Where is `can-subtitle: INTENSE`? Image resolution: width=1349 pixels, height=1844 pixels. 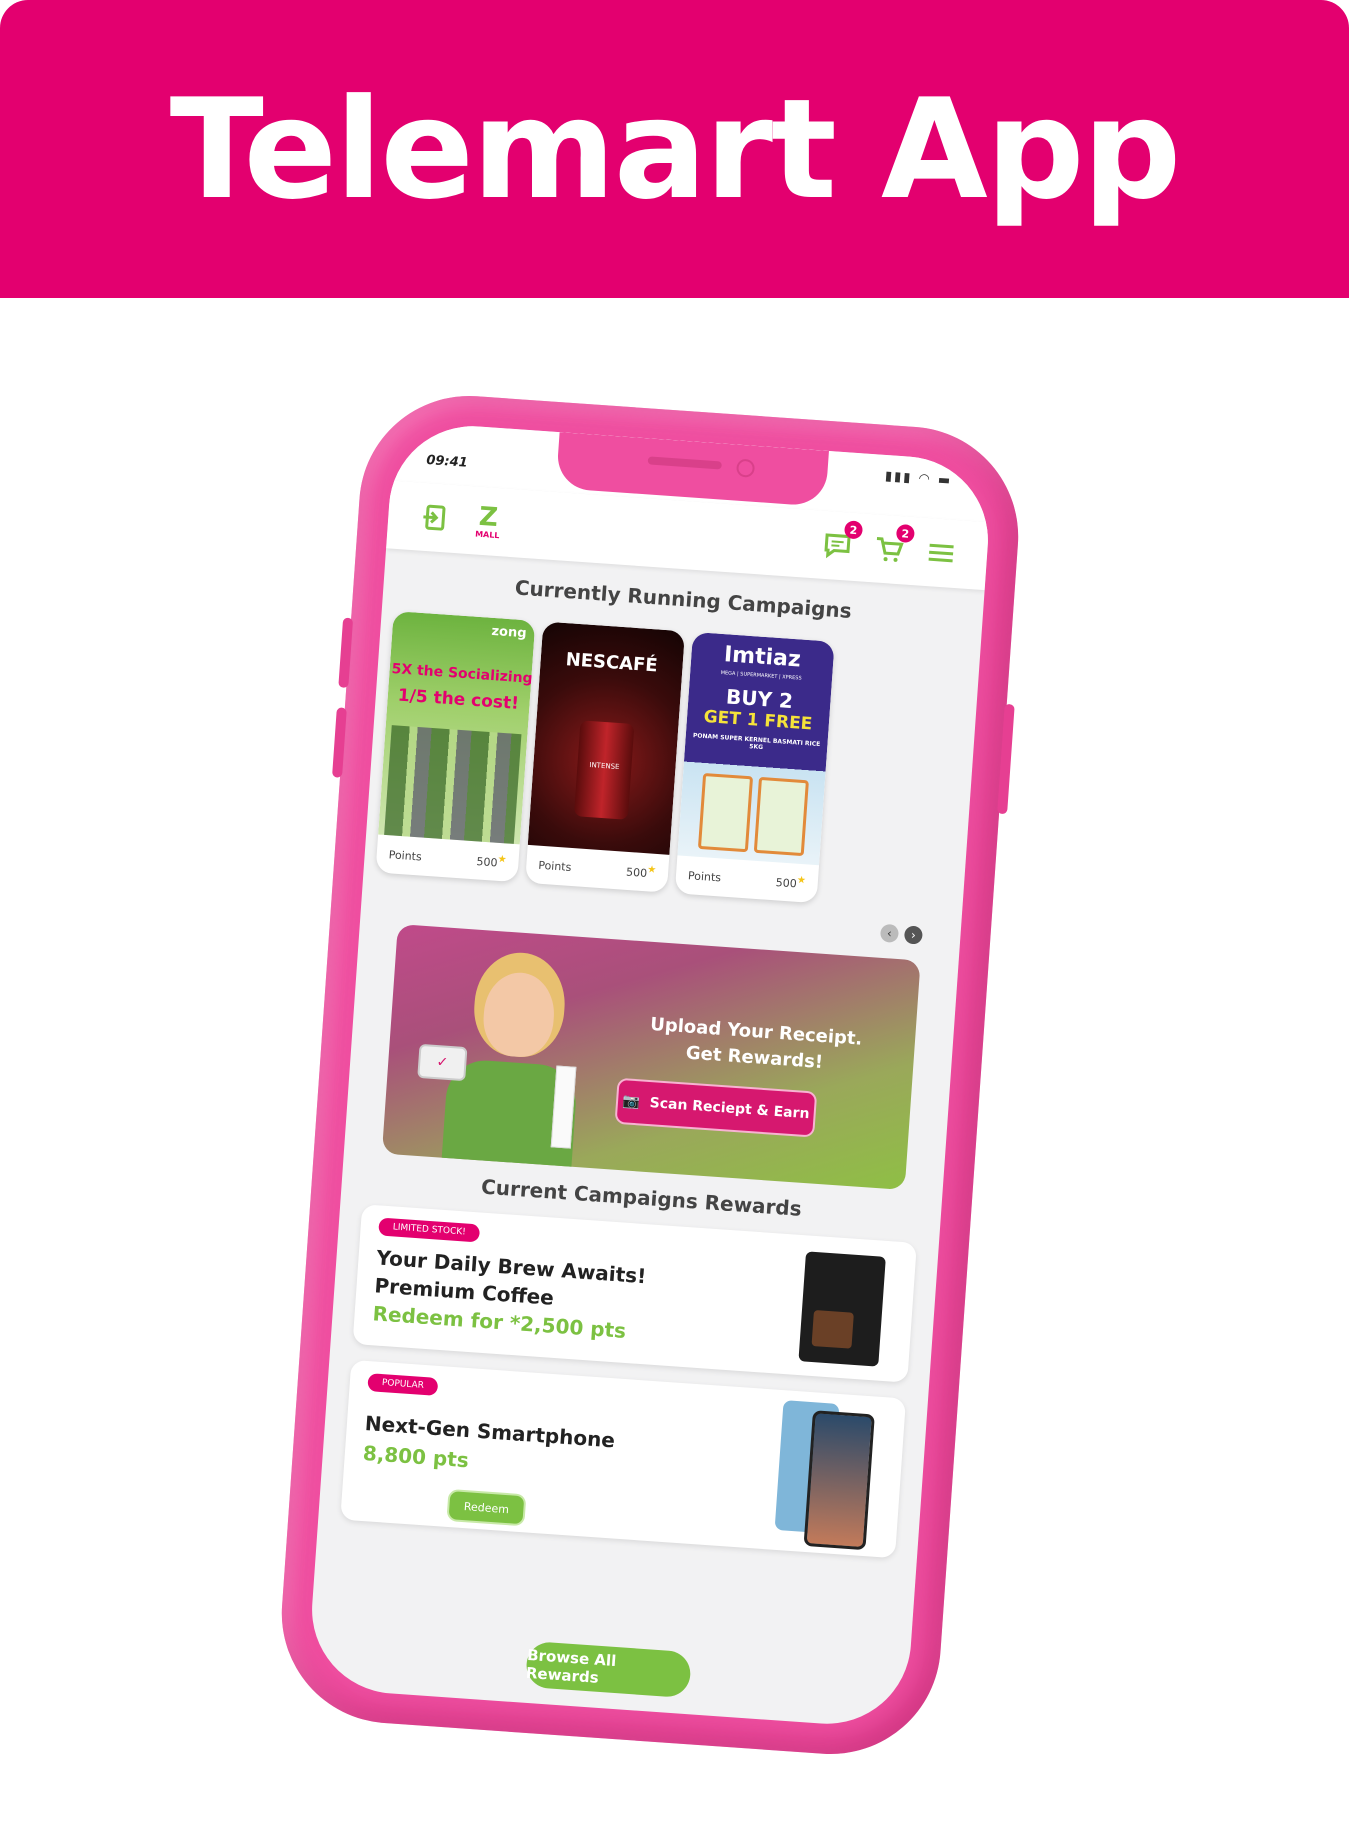 can-subtitle: INTENSE is located at coordinates (604, 766).